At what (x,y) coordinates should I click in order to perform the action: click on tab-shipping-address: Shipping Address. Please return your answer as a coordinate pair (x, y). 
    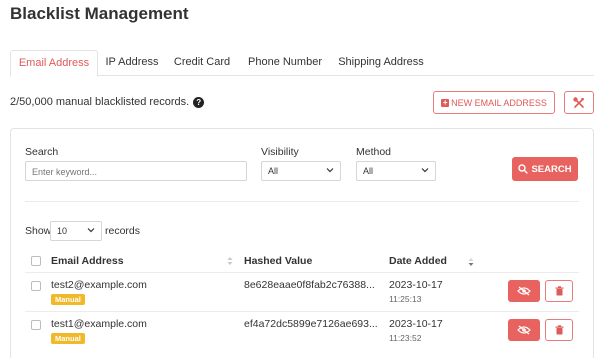
    Looking at the image, I should click on (381, 63).